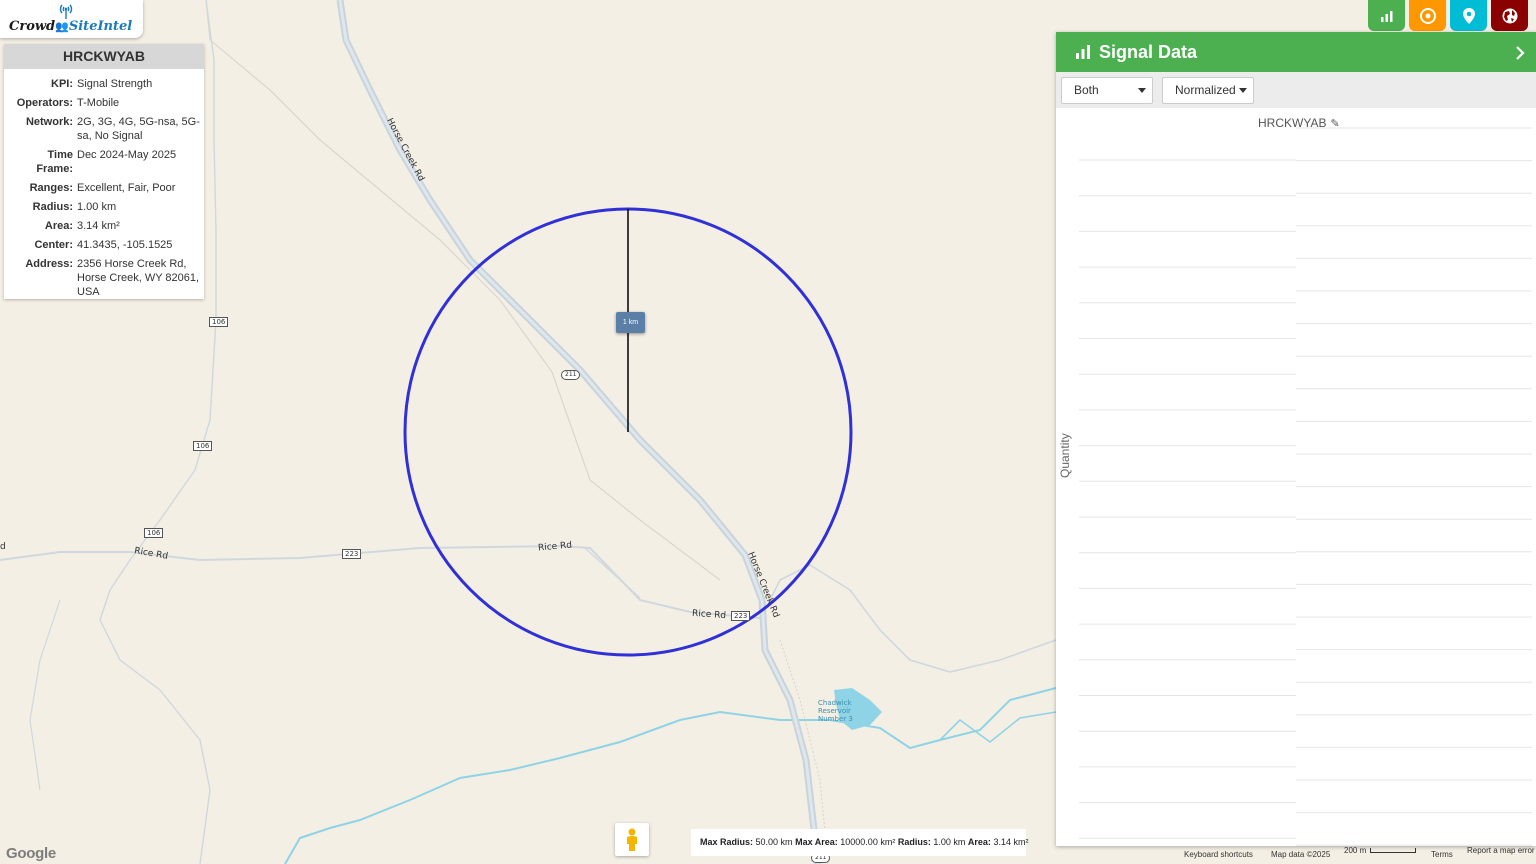 This screenshot has width=1536, height=864. I want to click on scale-text: 200 m, so click(1355, 850).